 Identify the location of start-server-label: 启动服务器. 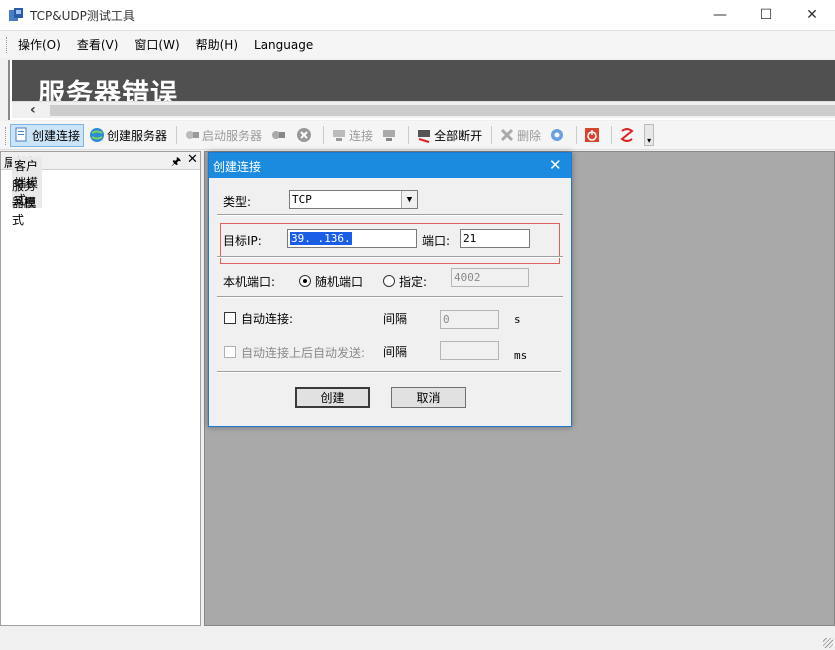
(232, 135).